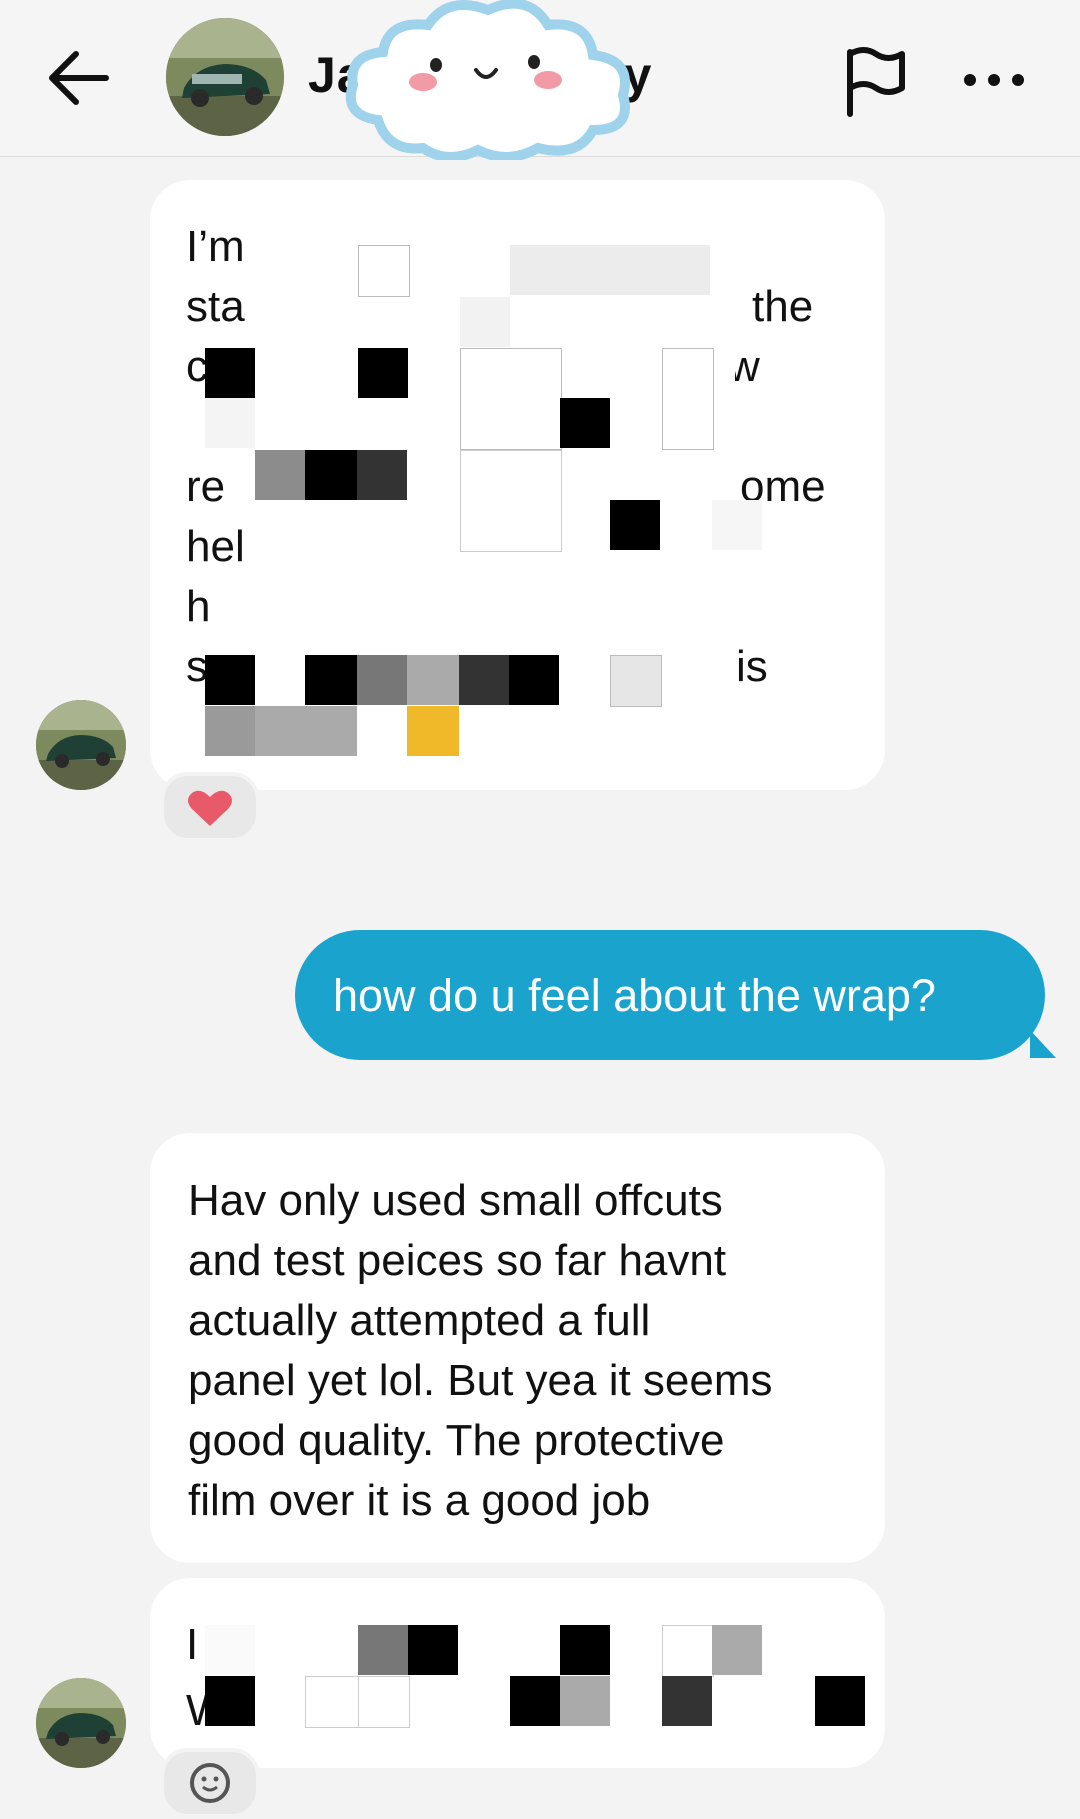 This screenshot has width=1080, height=1819. I want to click on heart-icon, so click(210, 808).